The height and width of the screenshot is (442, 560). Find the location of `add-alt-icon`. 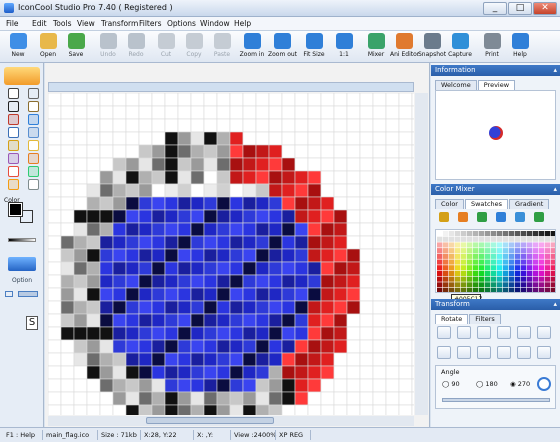

add-alt-icon is located at coordinates (544, 332).